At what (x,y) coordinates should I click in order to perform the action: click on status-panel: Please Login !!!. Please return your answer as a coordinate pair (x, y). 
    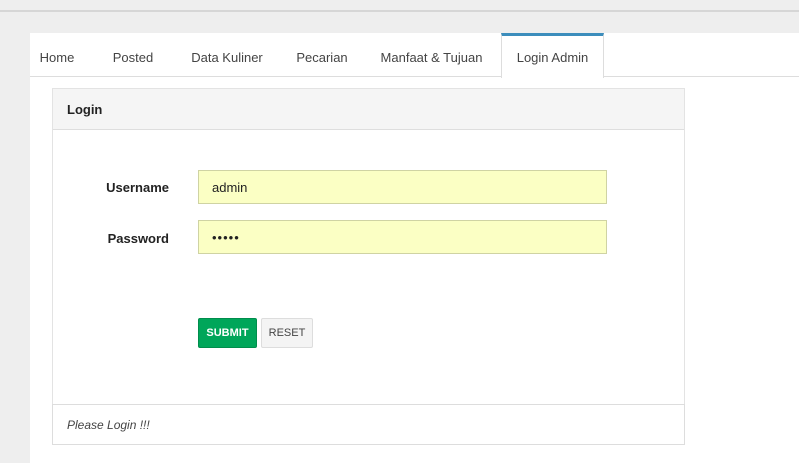
    Looking at the image, I should click on (368, 424).